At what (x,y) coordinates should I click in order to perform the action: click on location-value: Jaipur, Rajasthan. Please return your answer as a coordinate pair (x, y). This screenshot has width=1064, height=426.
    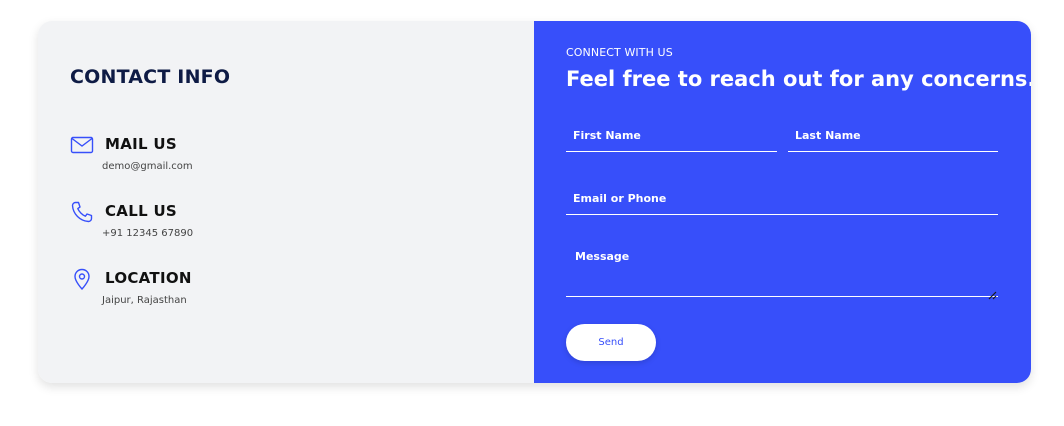
    Looking at the image, I should click on (144, 300).